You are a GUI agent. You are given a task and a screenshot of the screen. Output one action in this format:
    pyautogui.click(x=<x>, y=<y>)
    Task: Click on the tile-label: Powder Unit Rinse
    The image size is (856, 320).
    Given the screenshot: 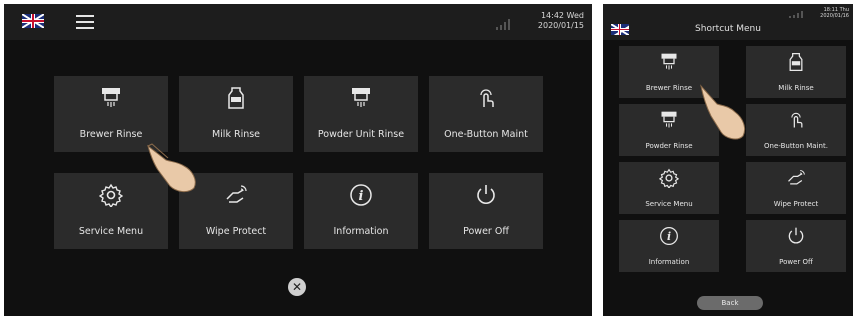 What is the action you would take?
    pyautogui.click(x=361, y=134)
    